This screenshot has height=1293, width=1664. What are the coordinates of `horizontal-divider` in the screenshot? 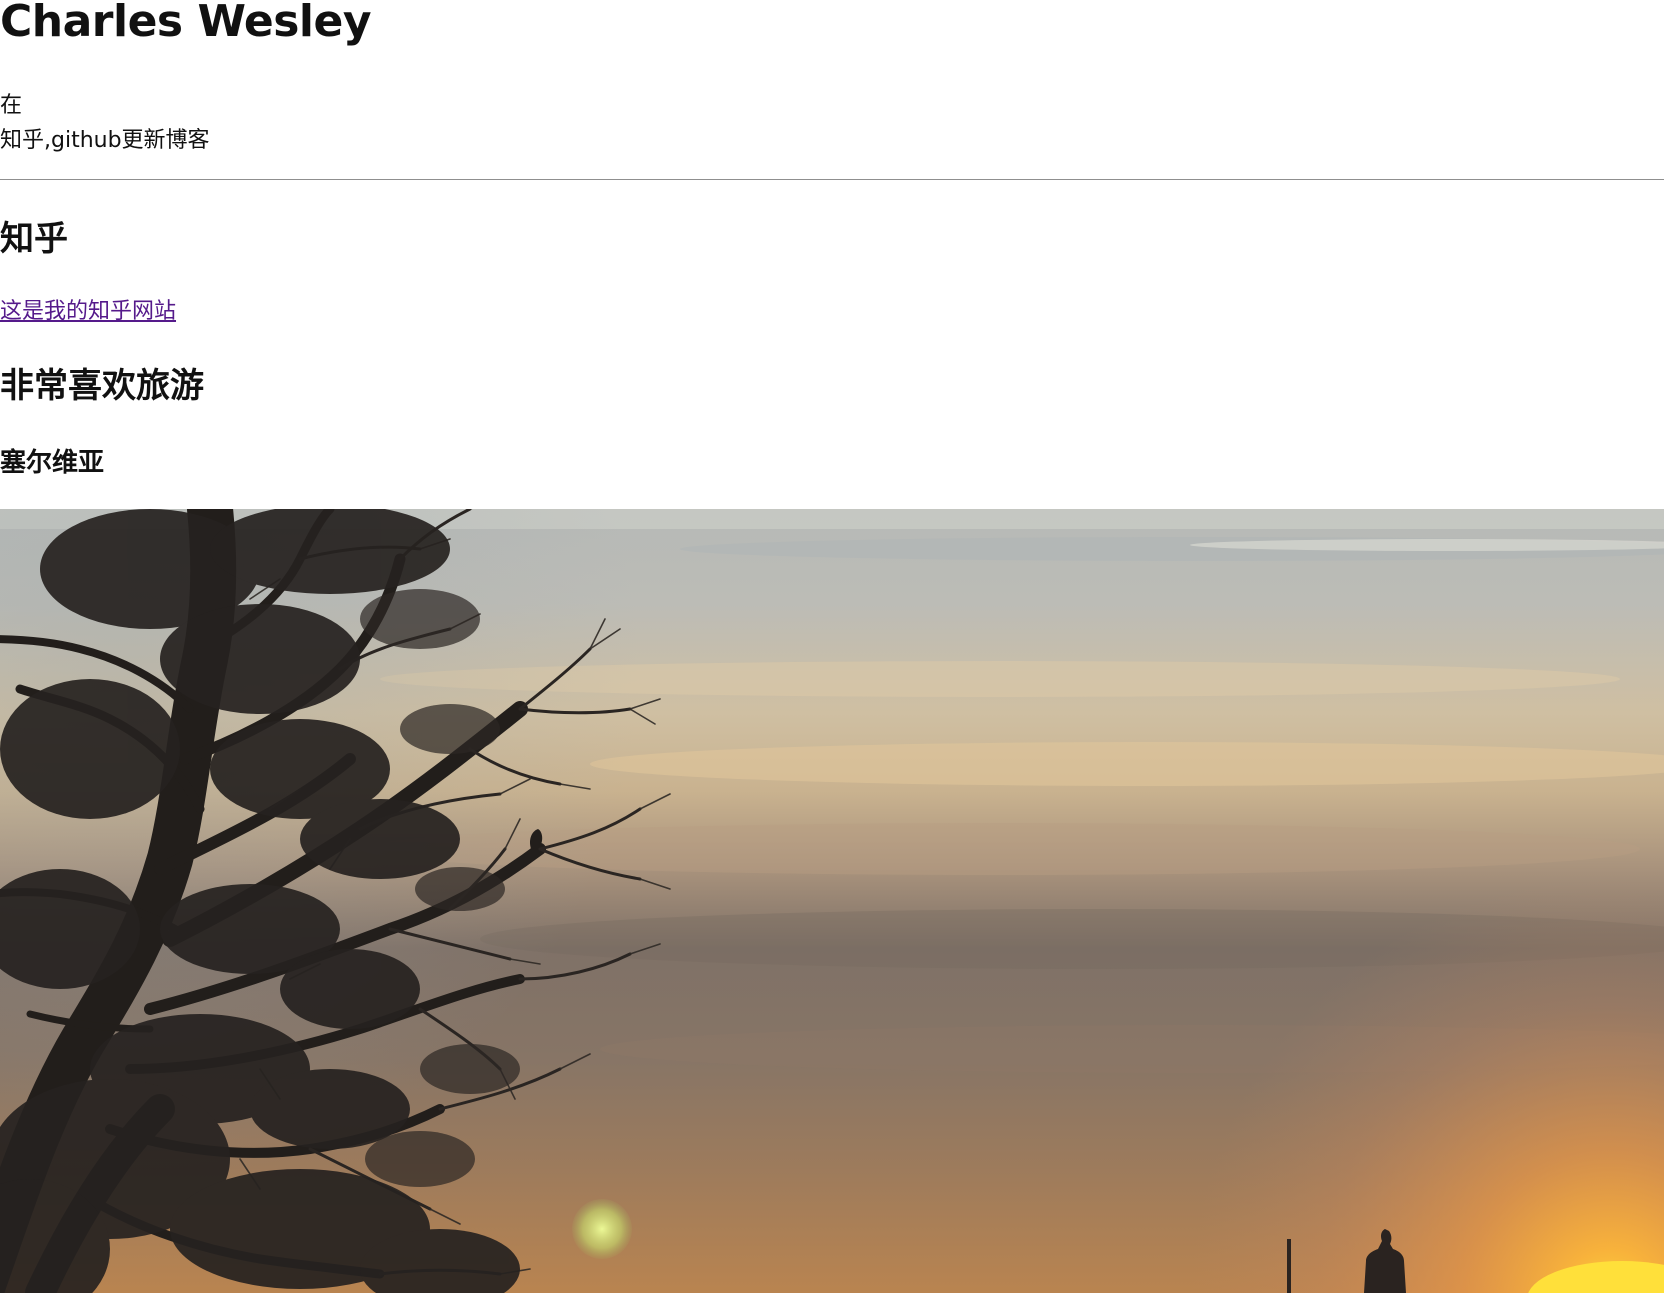 It's located at (832, 179).